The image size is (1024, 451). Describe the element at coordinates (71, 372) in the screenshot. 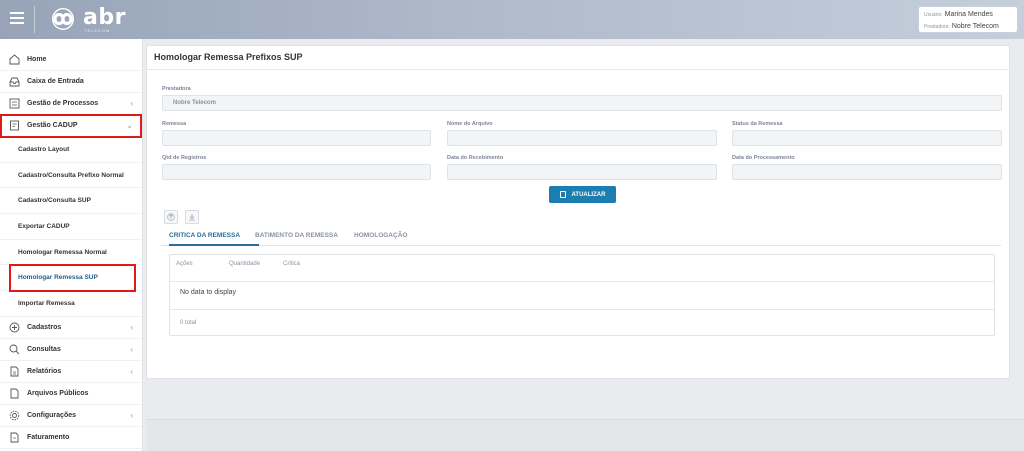

I see `sidebar-item-relatorios: Relatórios ‹` at that location.